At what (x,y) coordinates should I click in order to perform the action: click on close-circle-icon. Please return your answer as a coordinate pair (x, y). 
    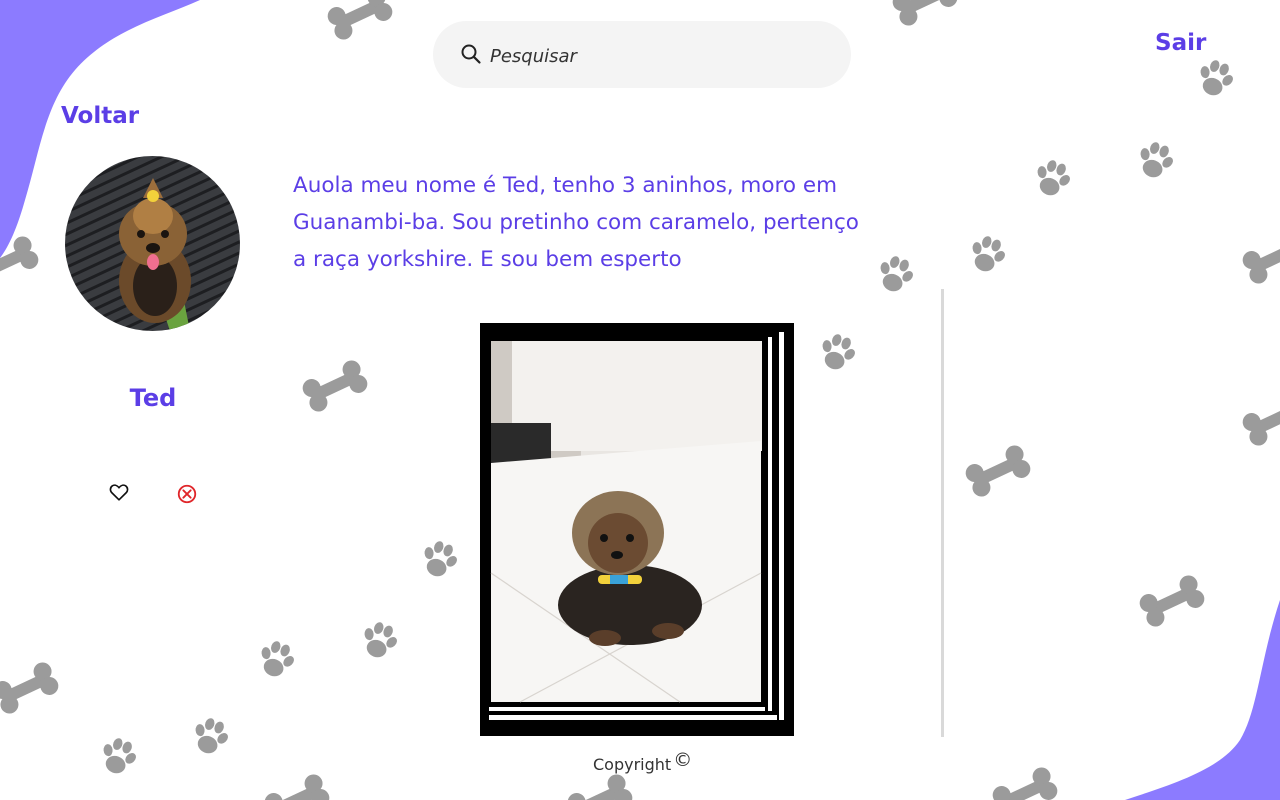
    Looking at the image, I should click on (187, 494).